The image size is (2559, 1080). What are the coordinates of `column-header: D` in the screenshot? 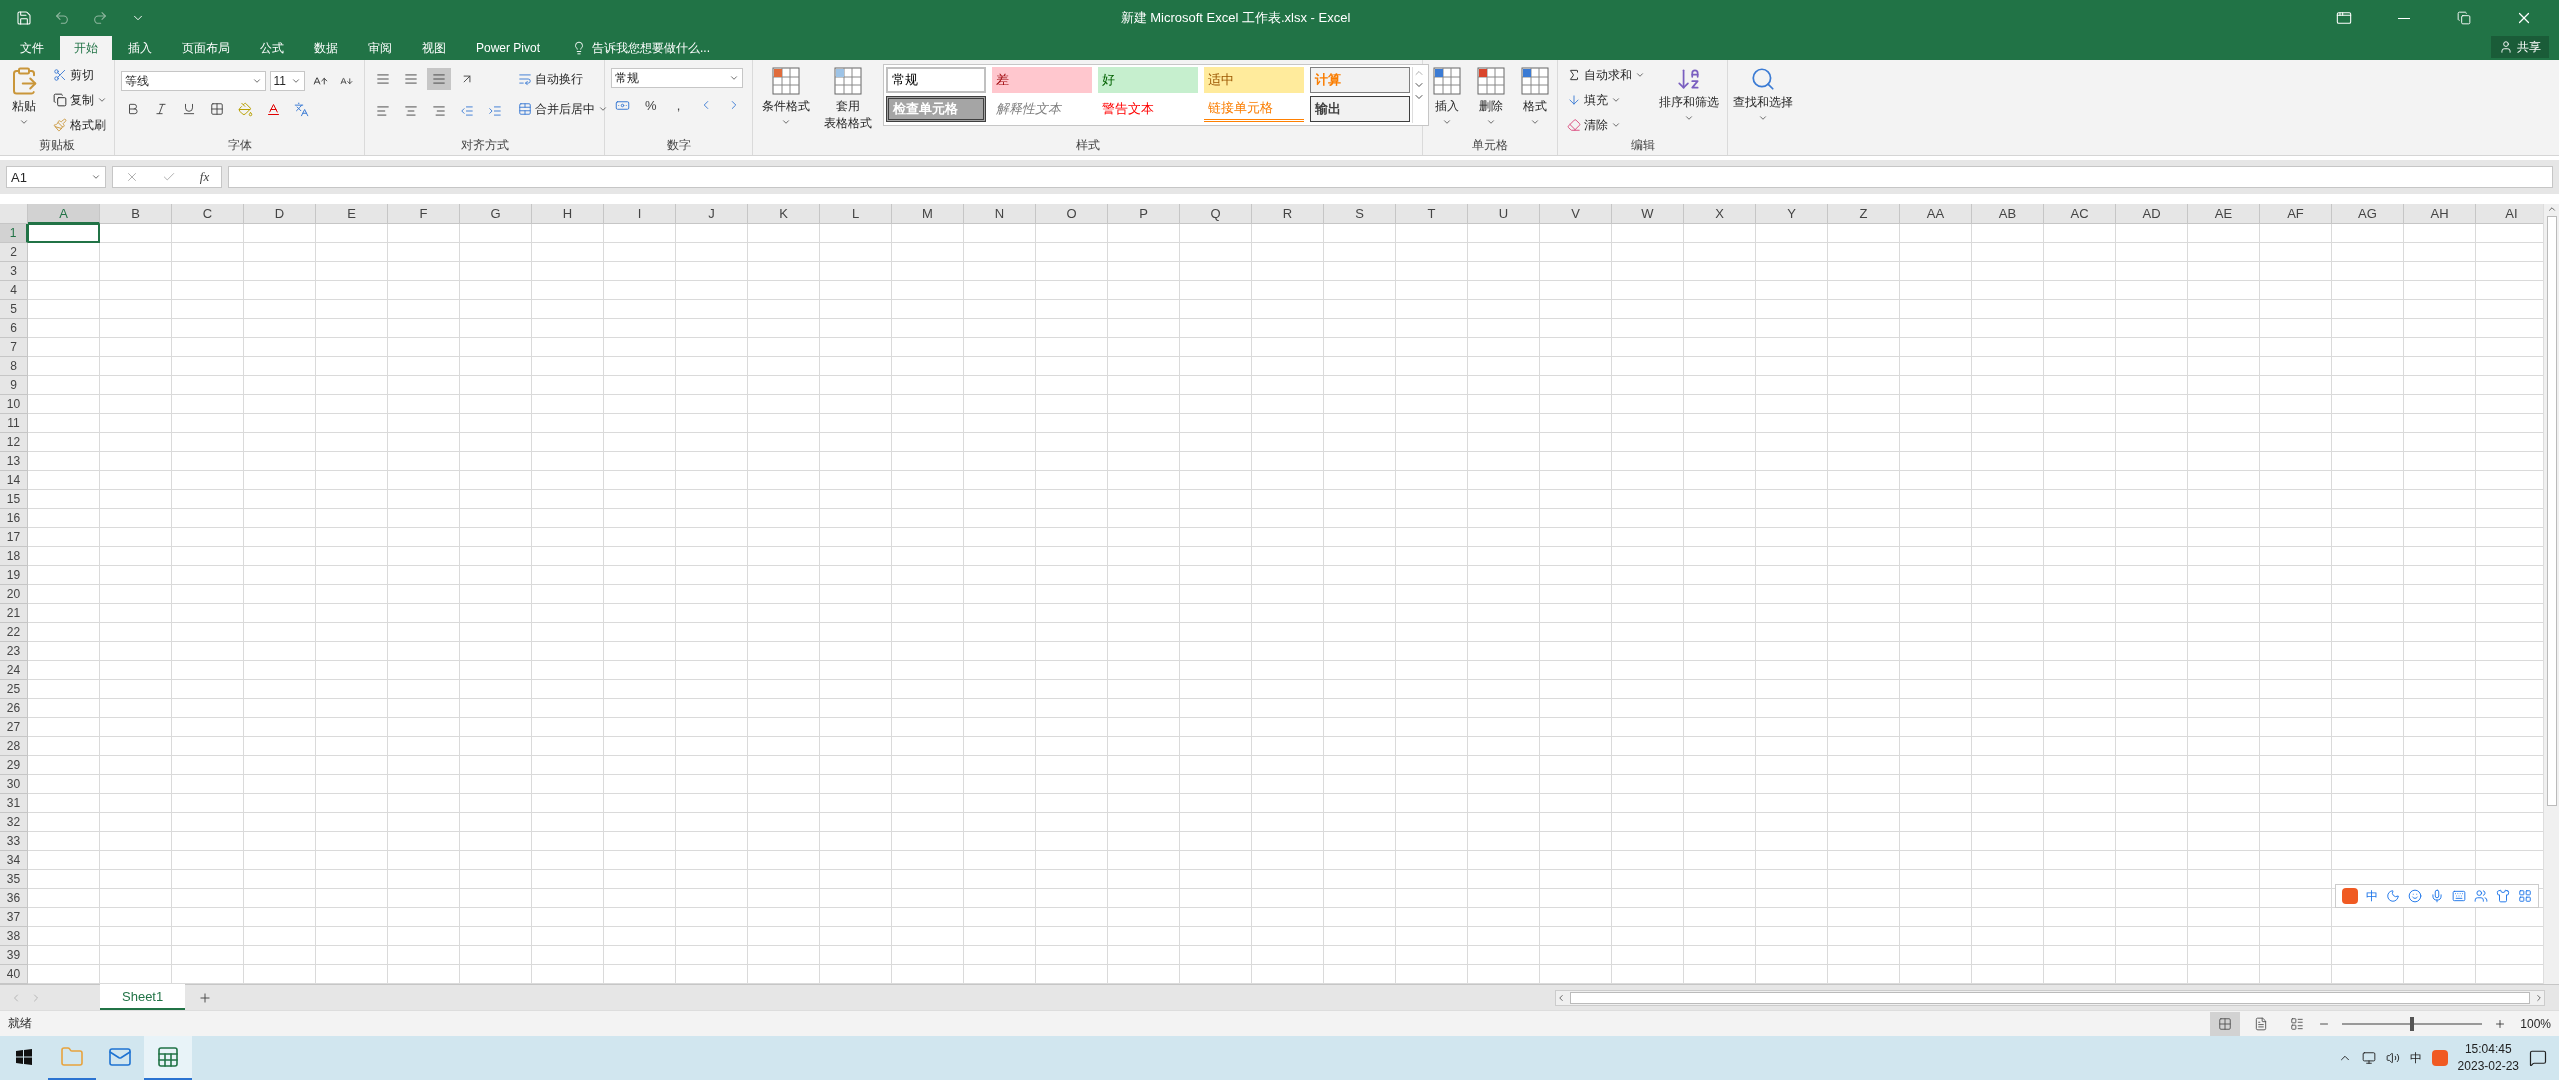 It's located at (280, 214).